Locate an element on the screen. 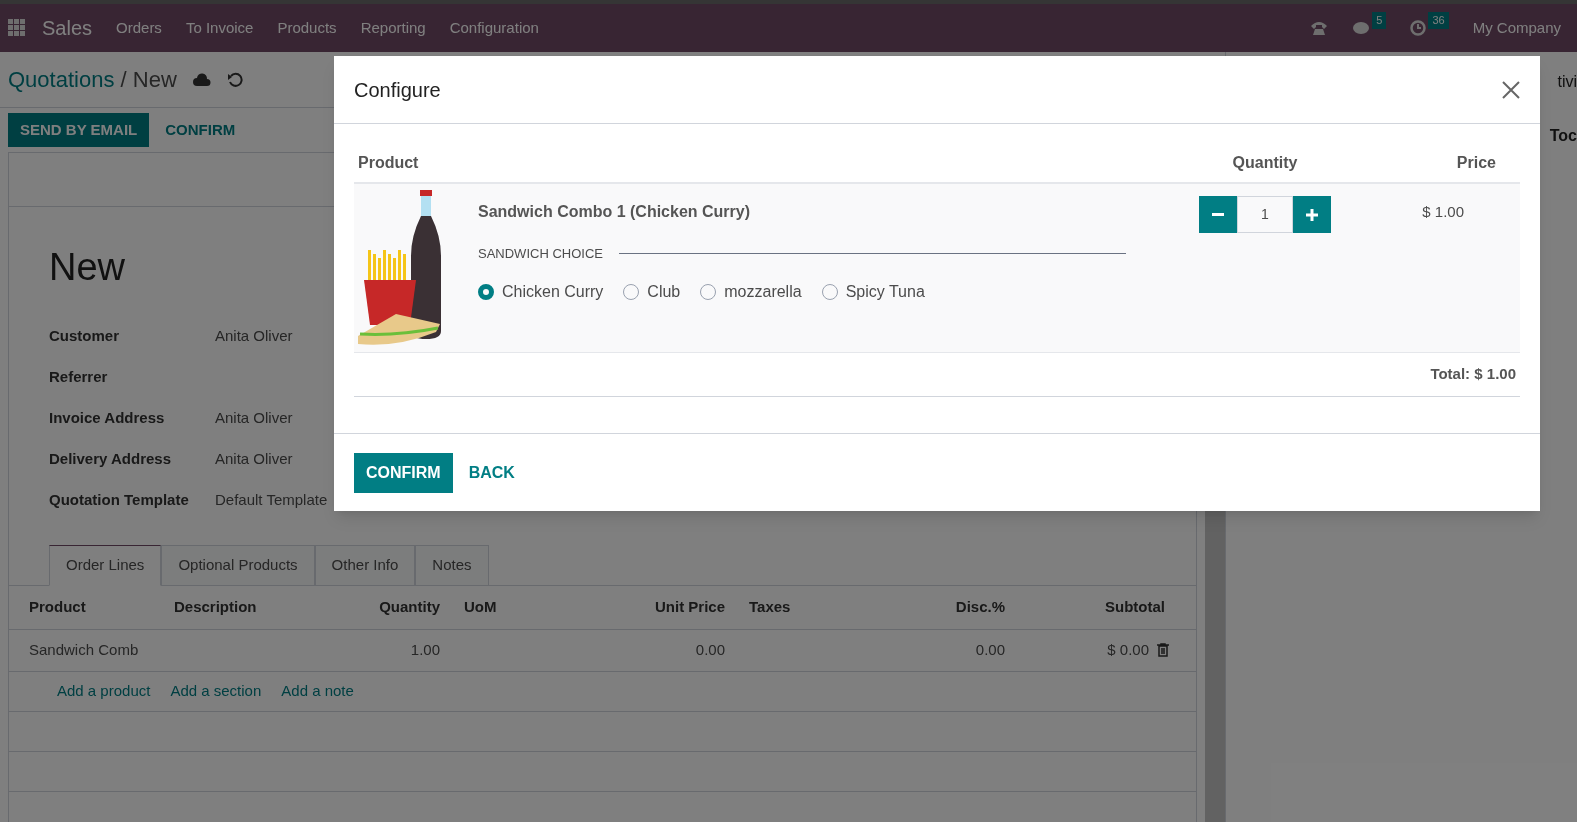  option-label: Chicken Curry is located at coordinates (553, 291).